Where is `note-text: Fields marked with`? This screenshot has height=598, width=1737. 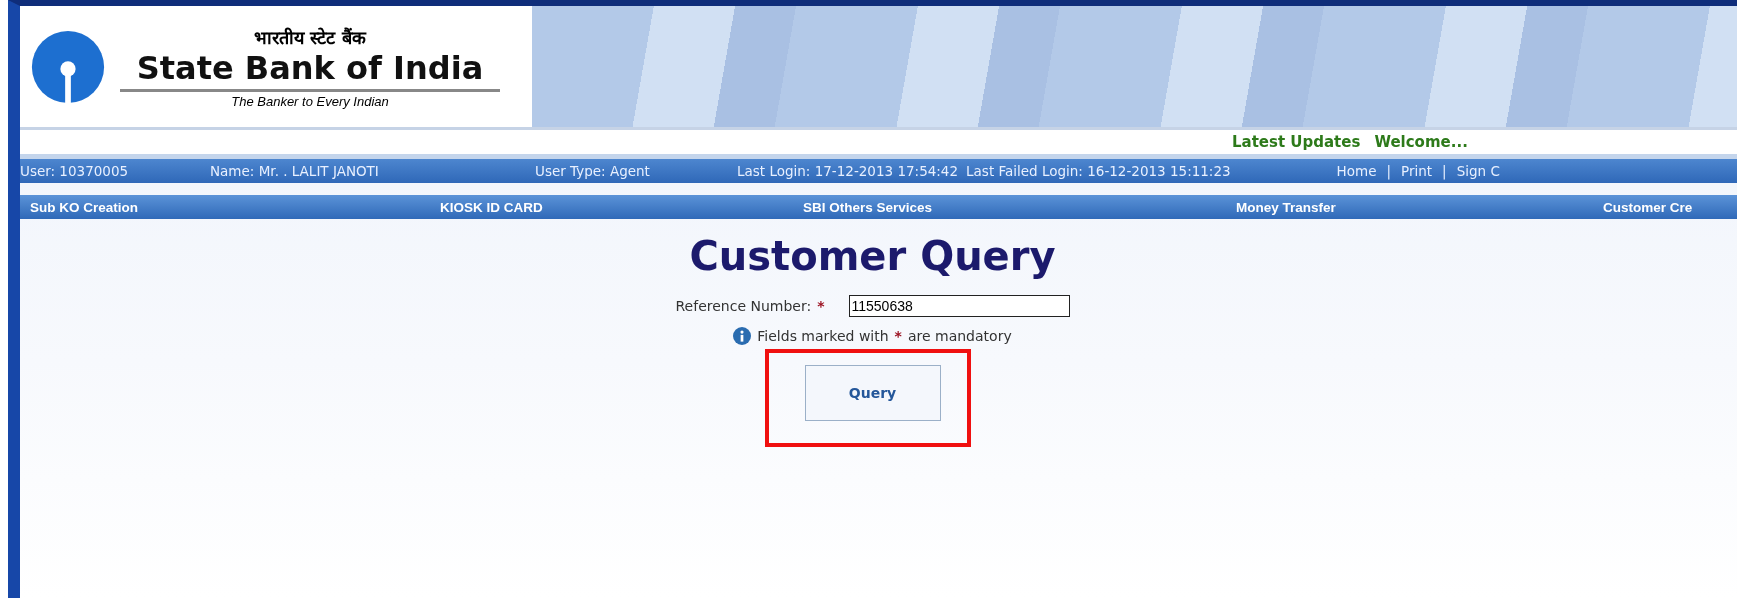 note-text: Fields marked with is located at coordinates (823, 336).